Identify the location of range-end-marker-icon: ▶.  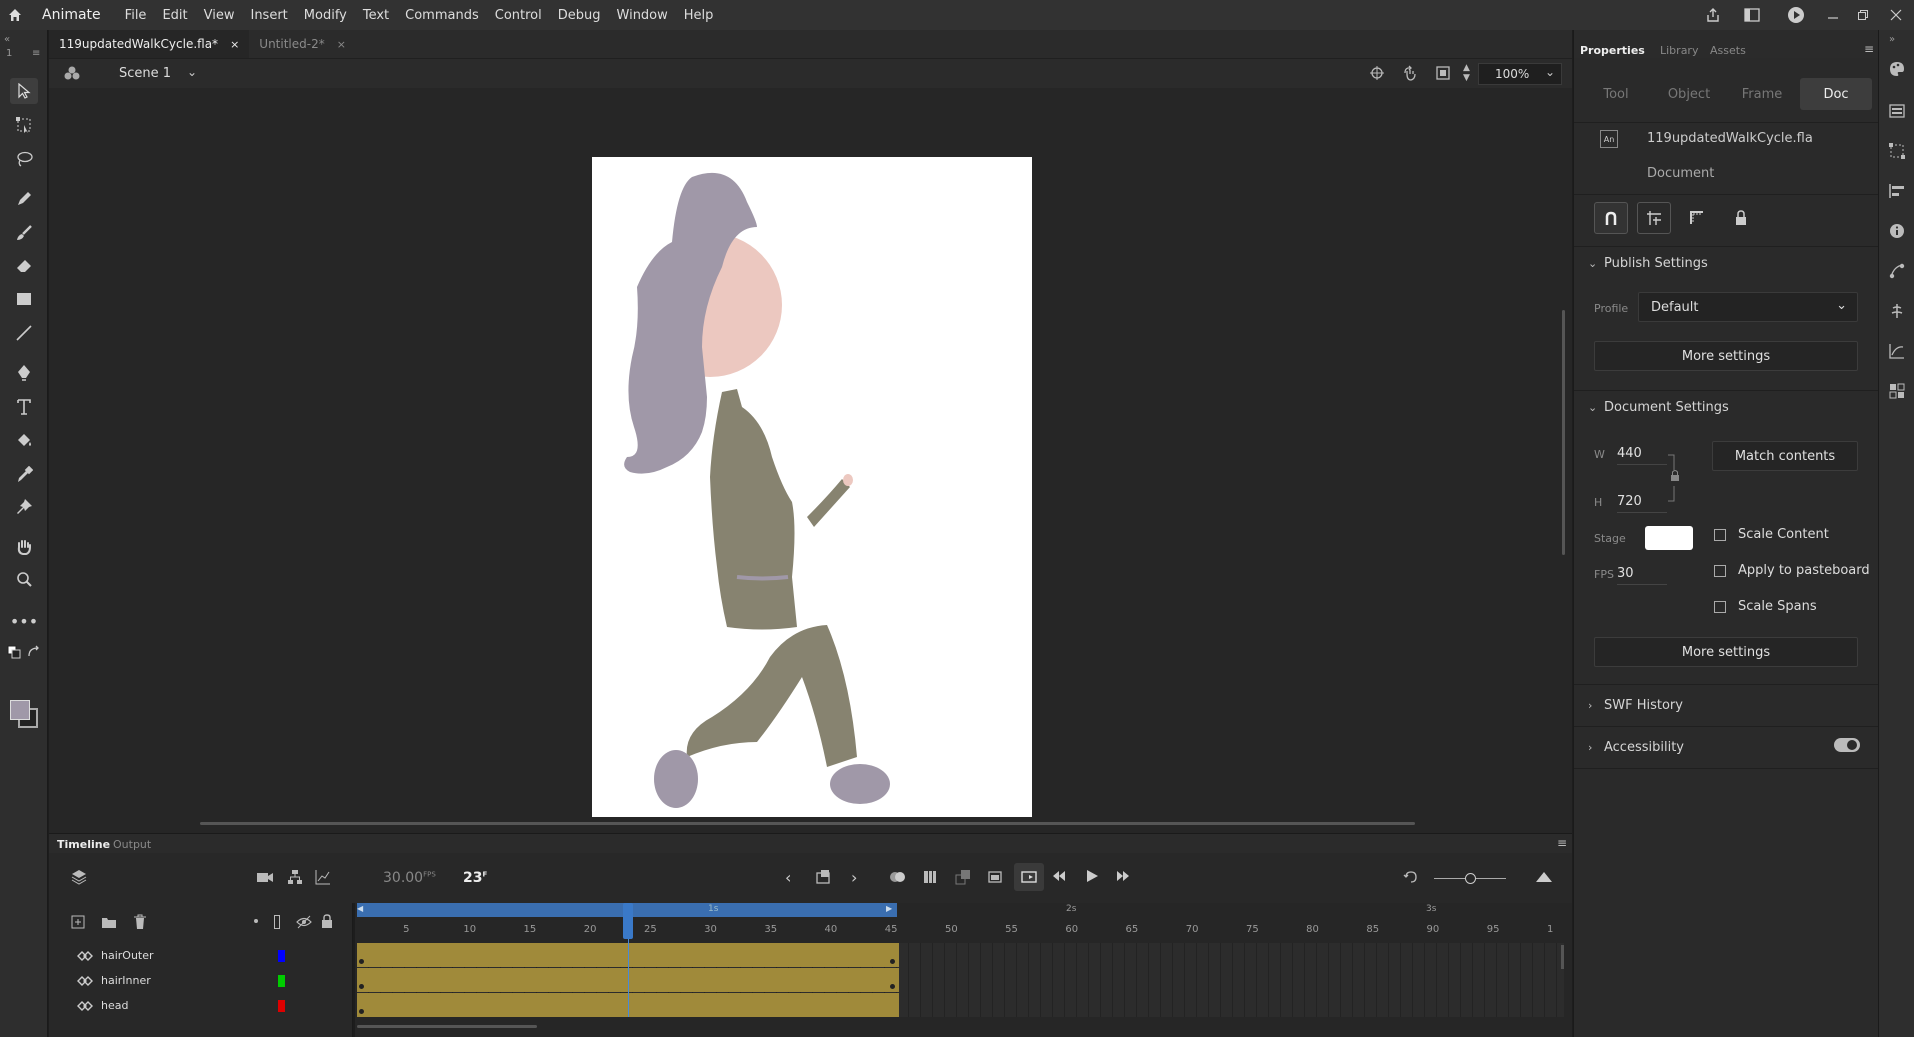
(889, 908).